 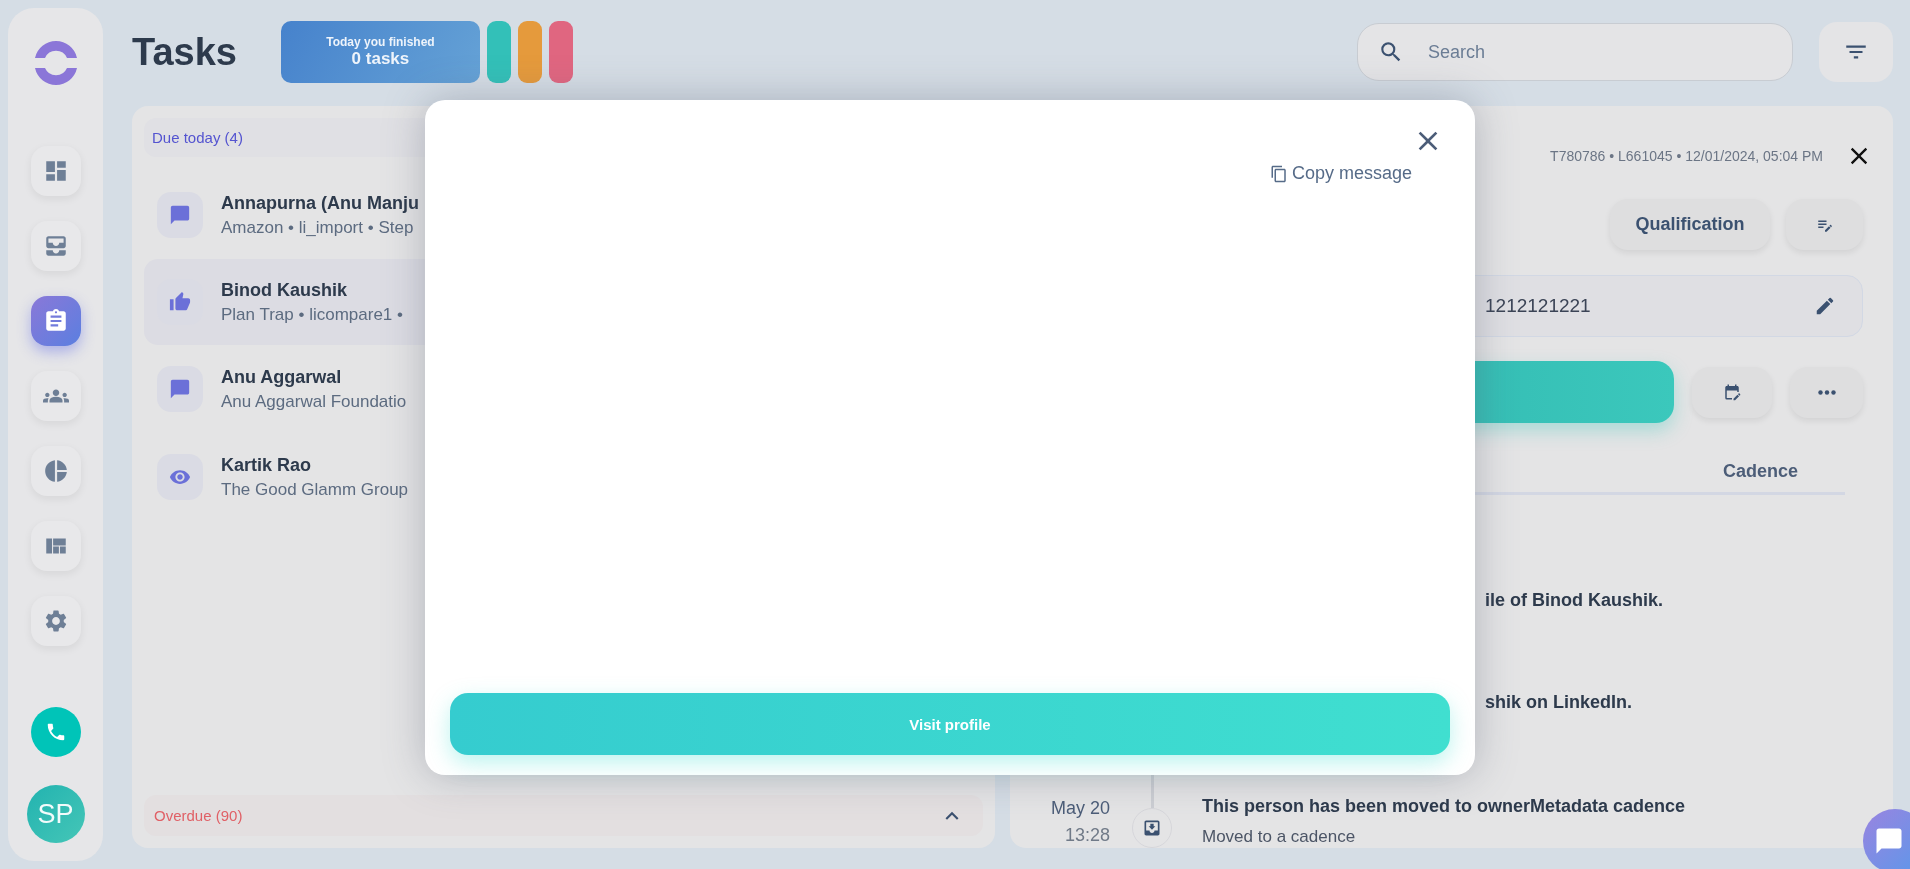 I want to click on task-detail: The Good Glamm Group, so click(x=315, y=489).